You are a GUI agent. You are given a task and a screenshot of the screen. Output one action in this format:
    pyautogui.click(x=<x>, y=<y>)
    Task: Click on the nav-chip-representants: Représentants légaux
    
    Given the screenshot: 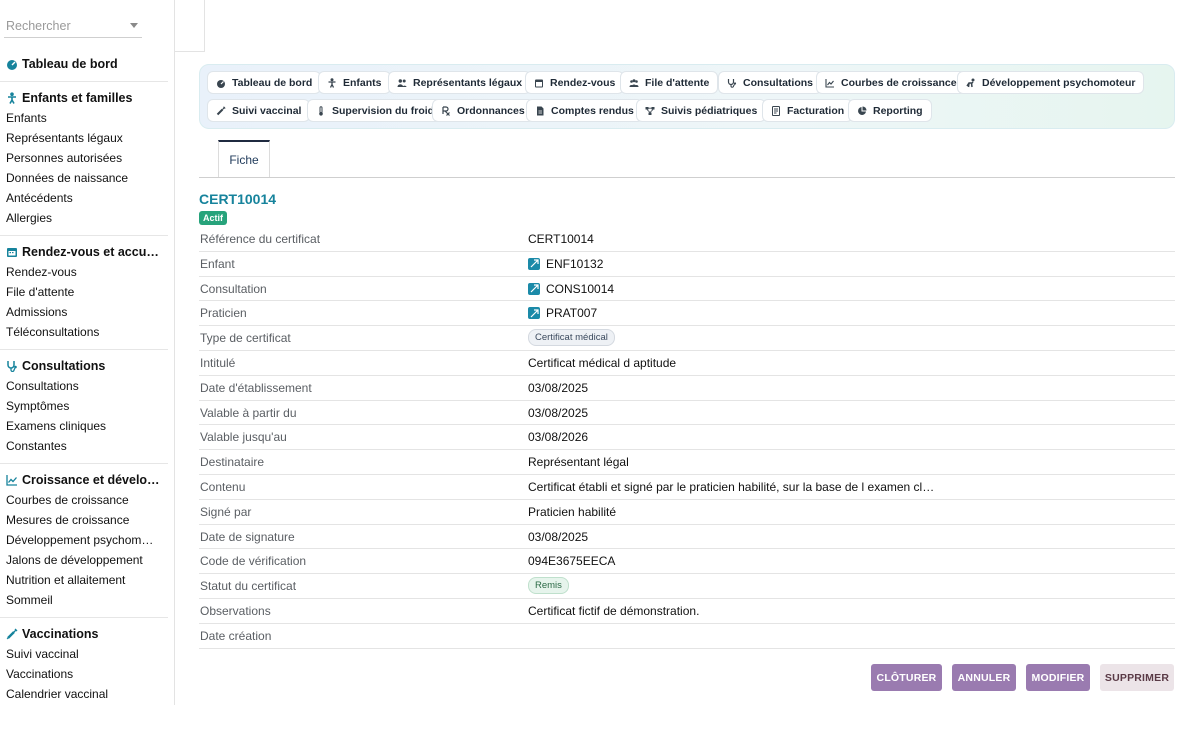 What is the action you would take?
    pyautogui.click(x=460, y=82)
    